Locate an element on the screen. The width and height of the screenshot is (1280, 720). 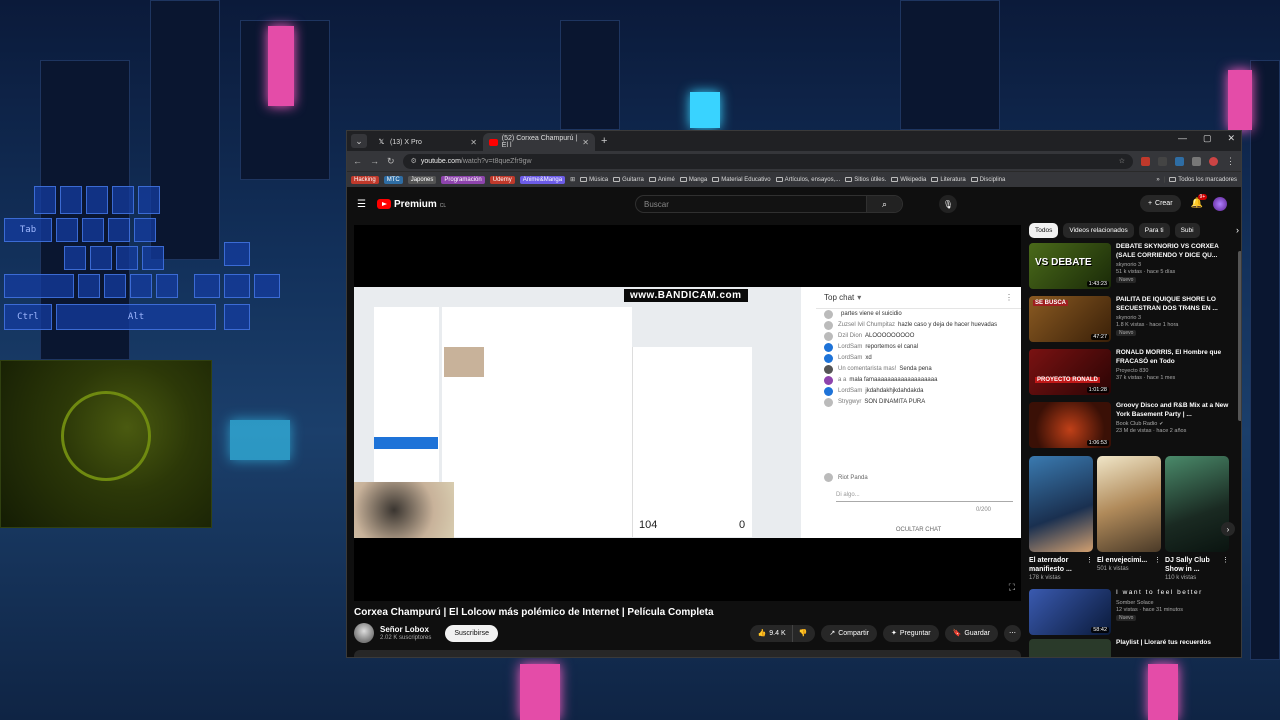
forward-icon: → is located at coordinates (374, 161).